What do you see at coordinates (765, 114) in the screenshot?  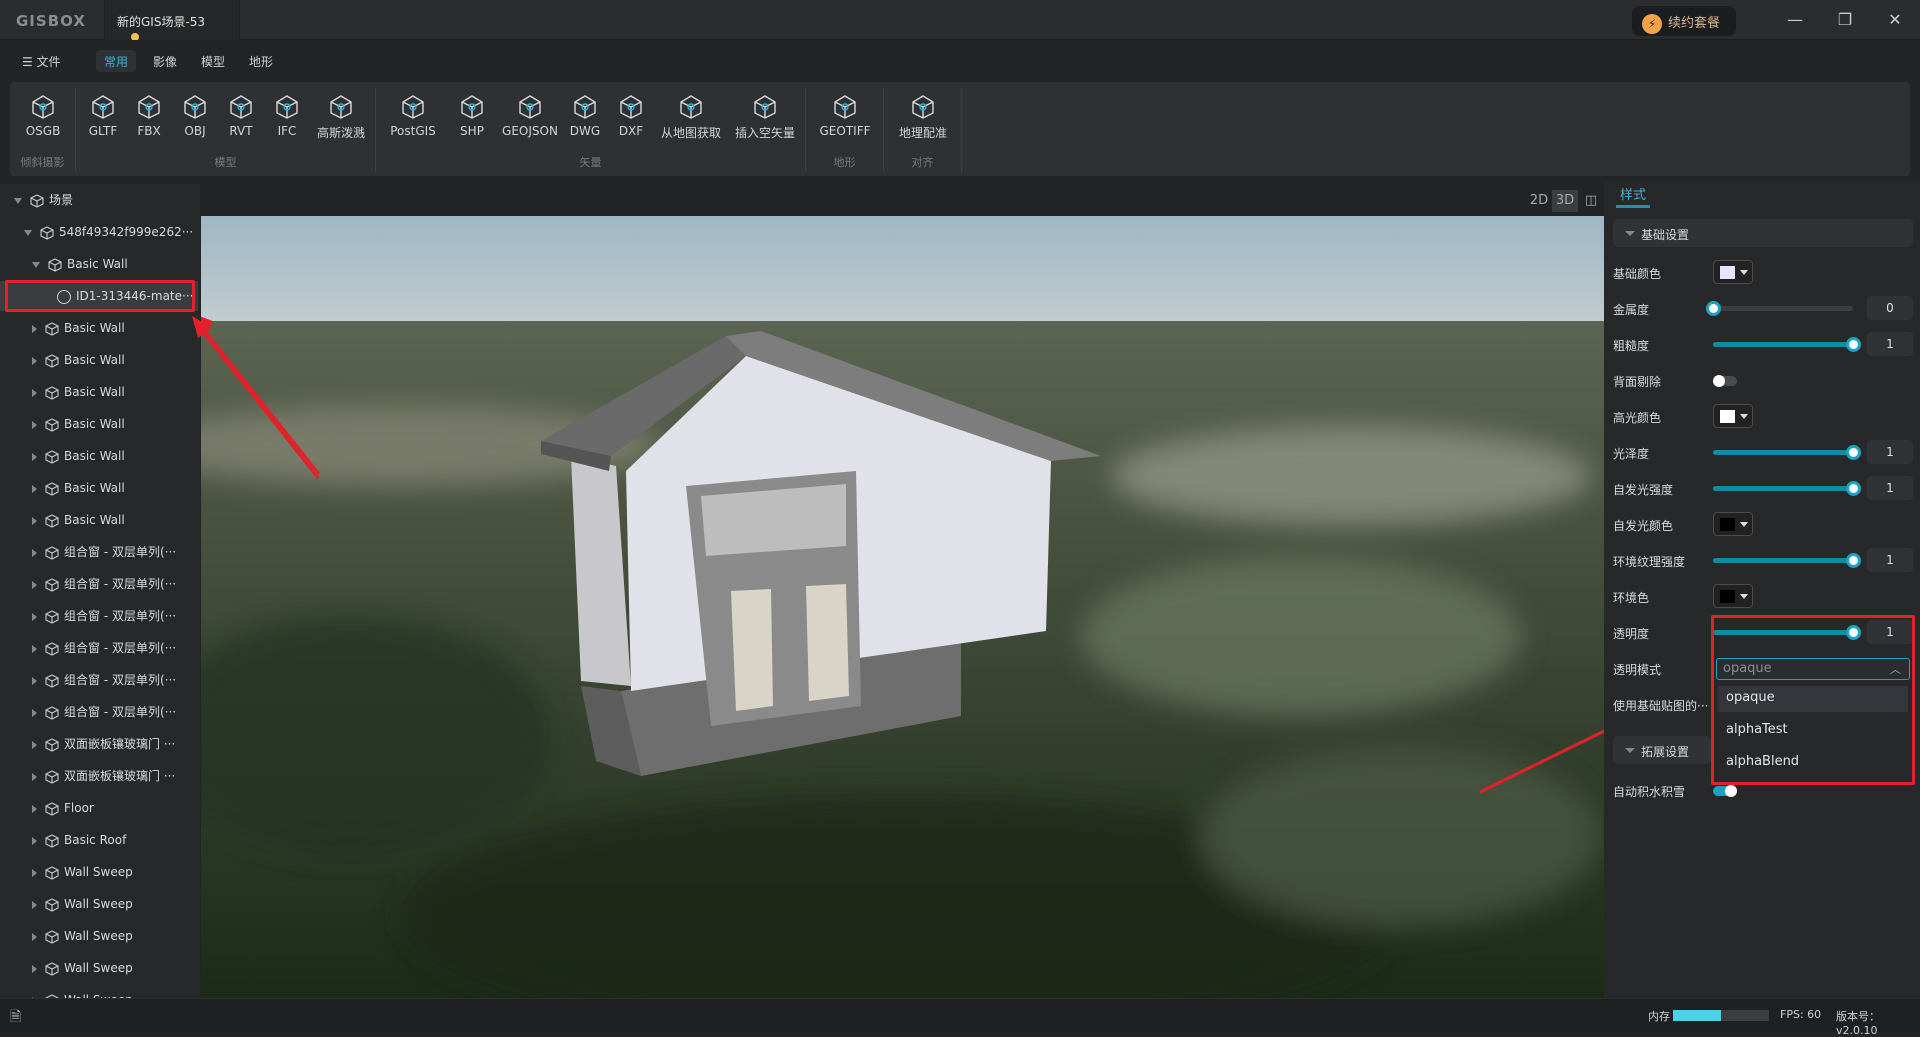 I see `ribbon-button-插入空矢量: 插入空矢量` at bounding box center [765, 114].